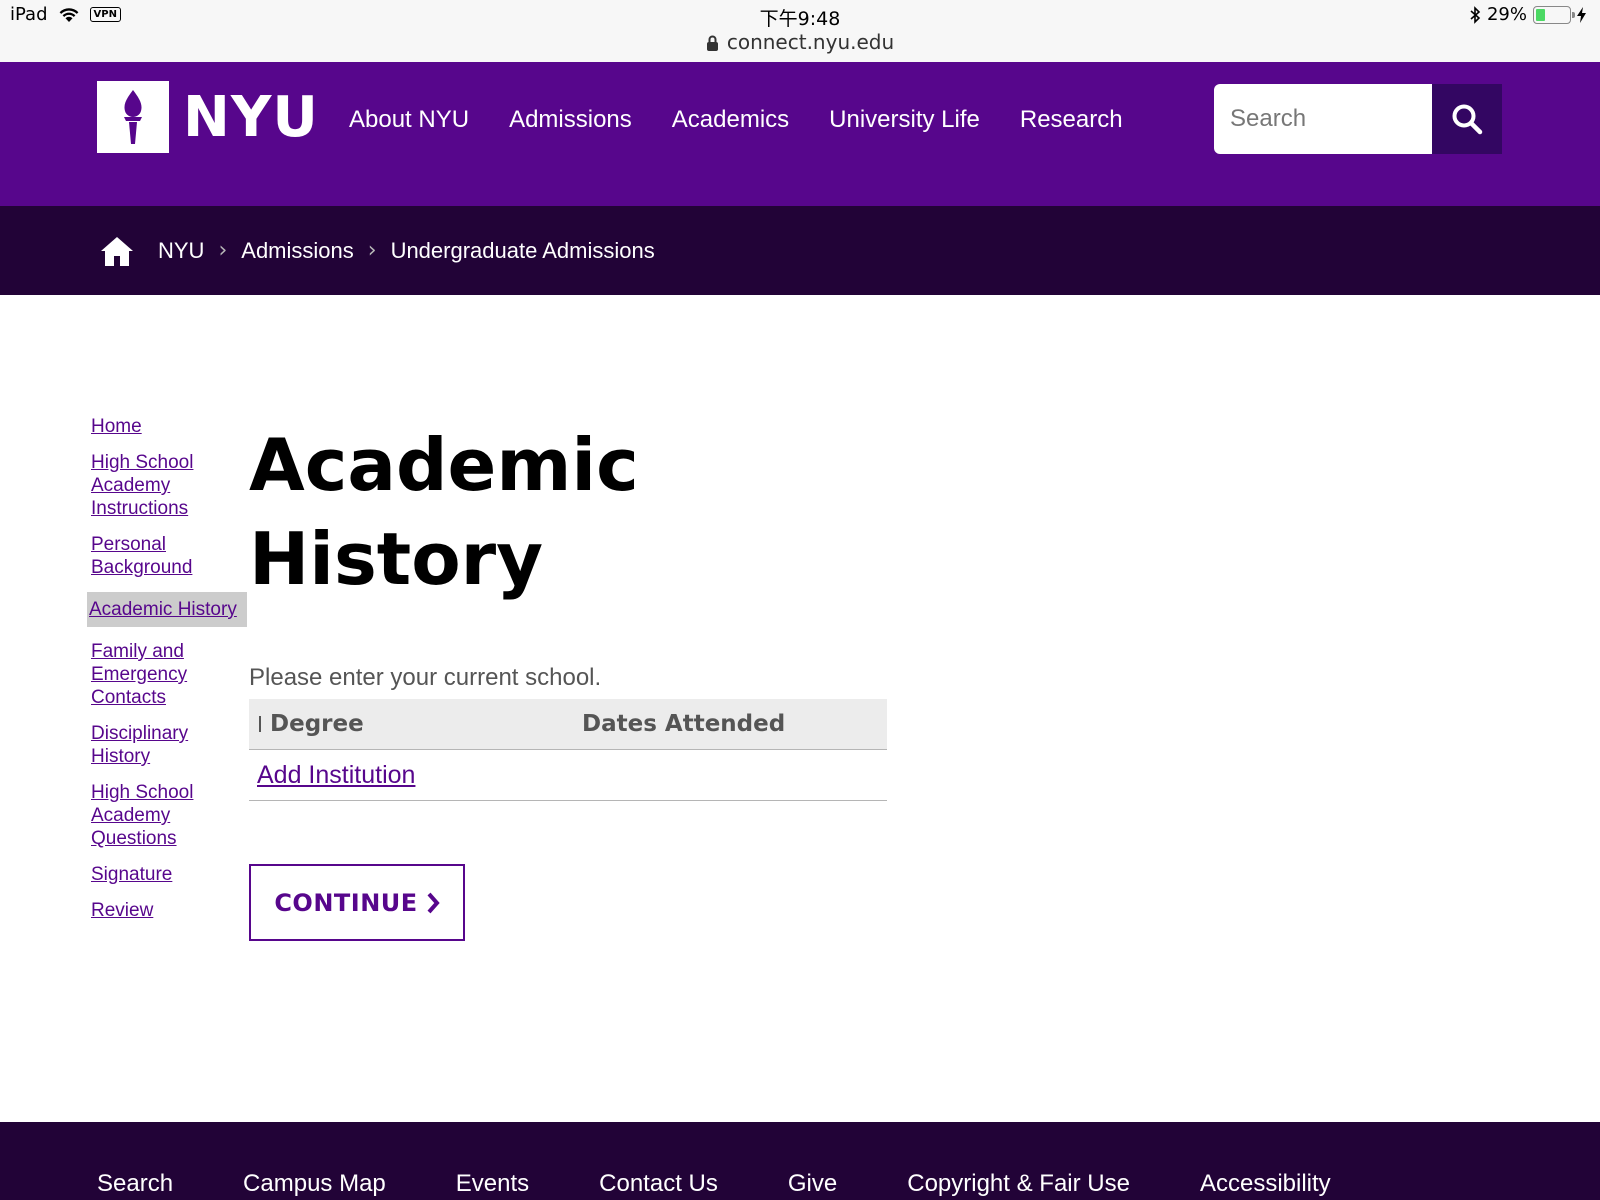 The height and width of the screenshot is (1200, 1600). I want to click on nav-research: Research, so click(1071, 120).